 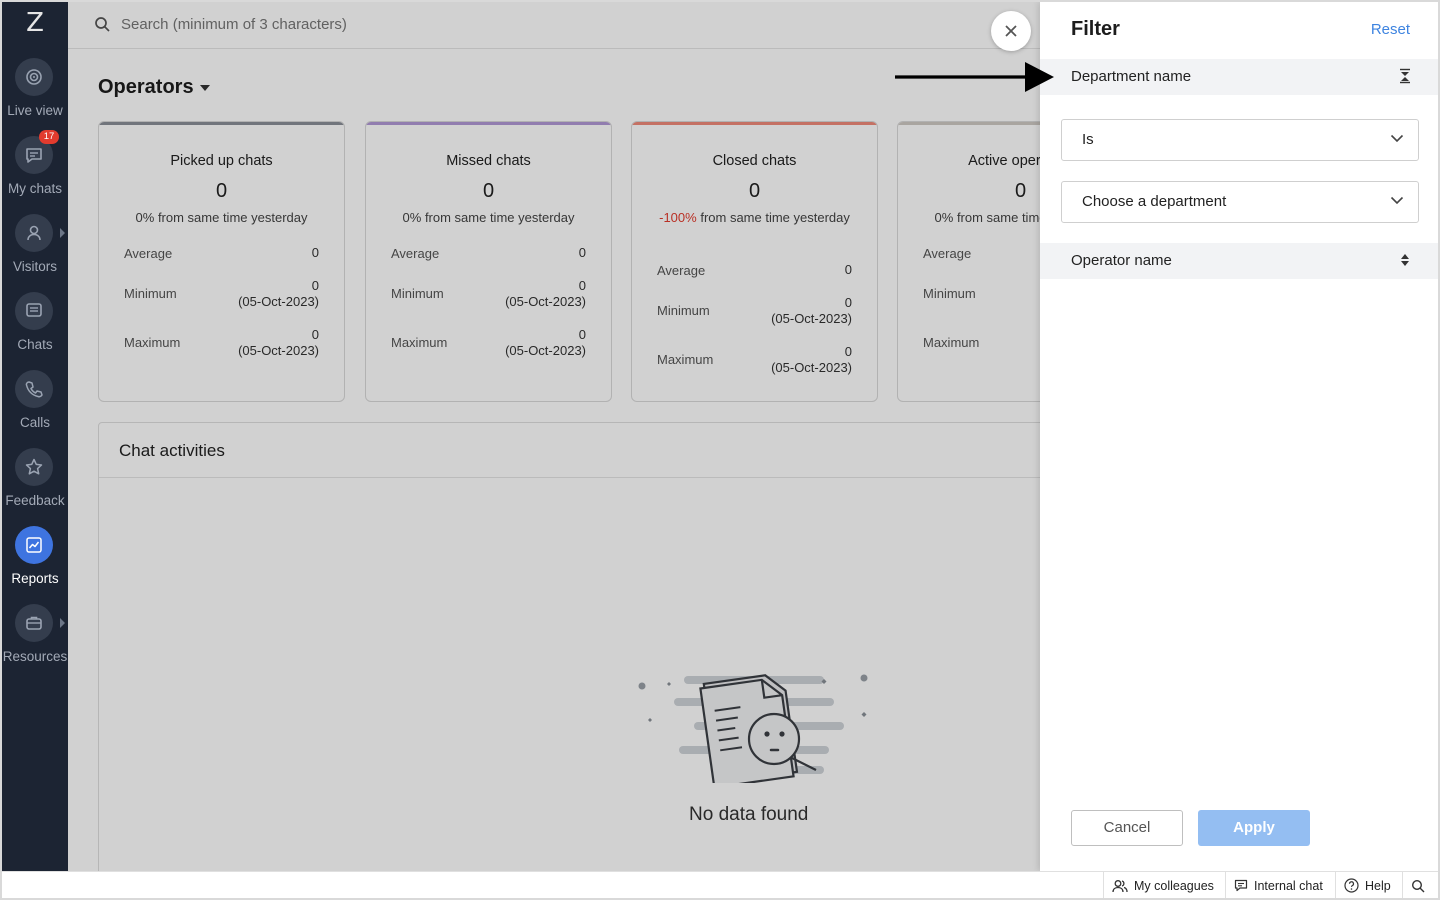 What do you see at coordinates (35, 656) in the screenshot?
I see `sidebar-item-label: Resources` at bounding box center [35, 656].